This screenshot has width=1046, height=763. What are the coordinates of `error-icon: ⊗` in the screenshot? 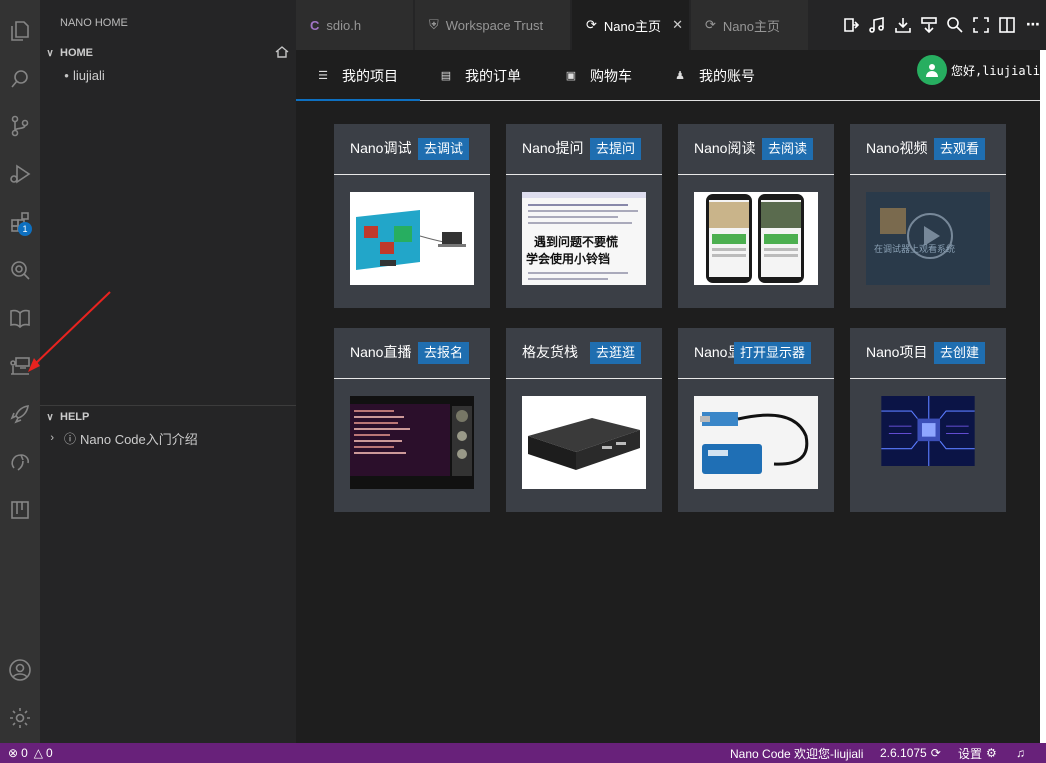 It's located at (13, 753).